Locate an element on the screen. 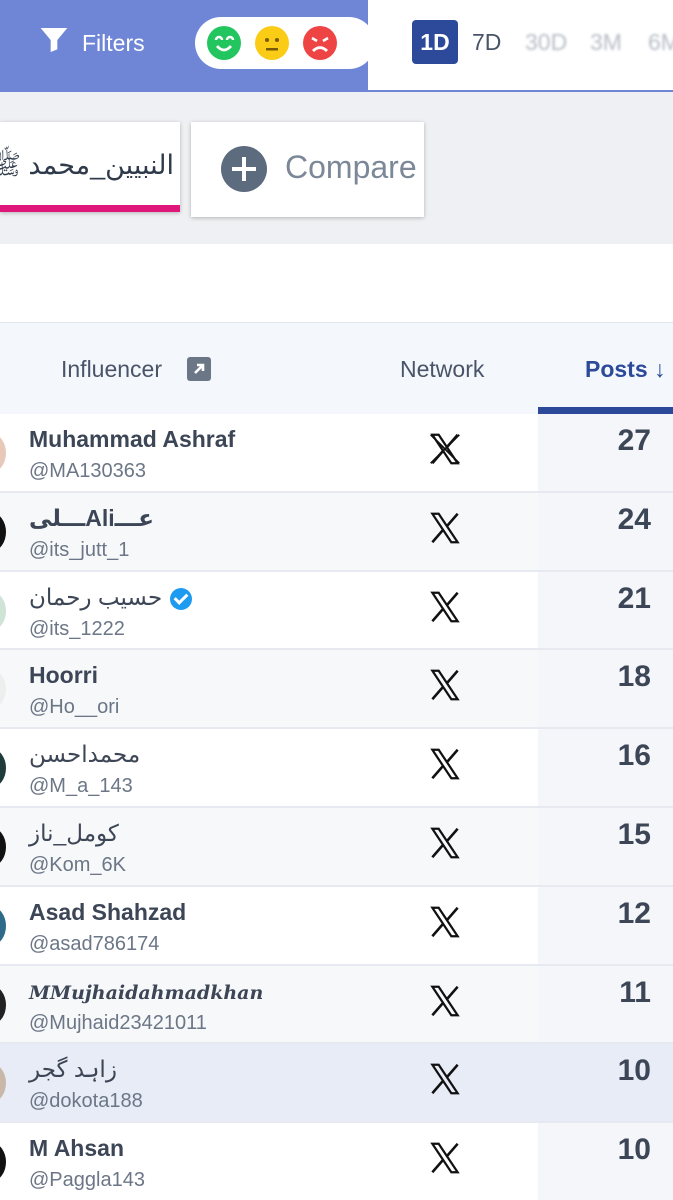  posts-header-label: Posts is located at coordinates (616, 369).